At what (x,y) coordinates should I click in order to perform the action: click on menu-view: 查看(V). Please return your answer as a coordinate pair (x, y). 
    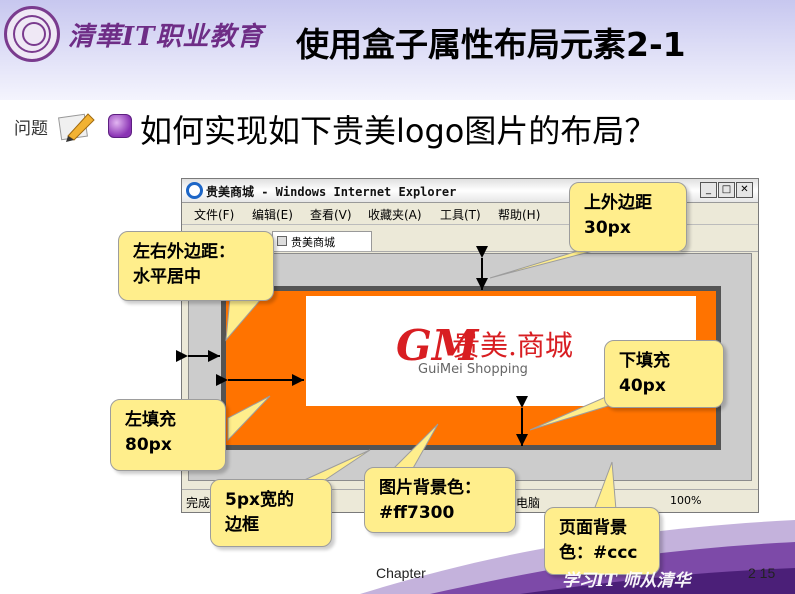
    Looking at the image, I should click on (331, 214).